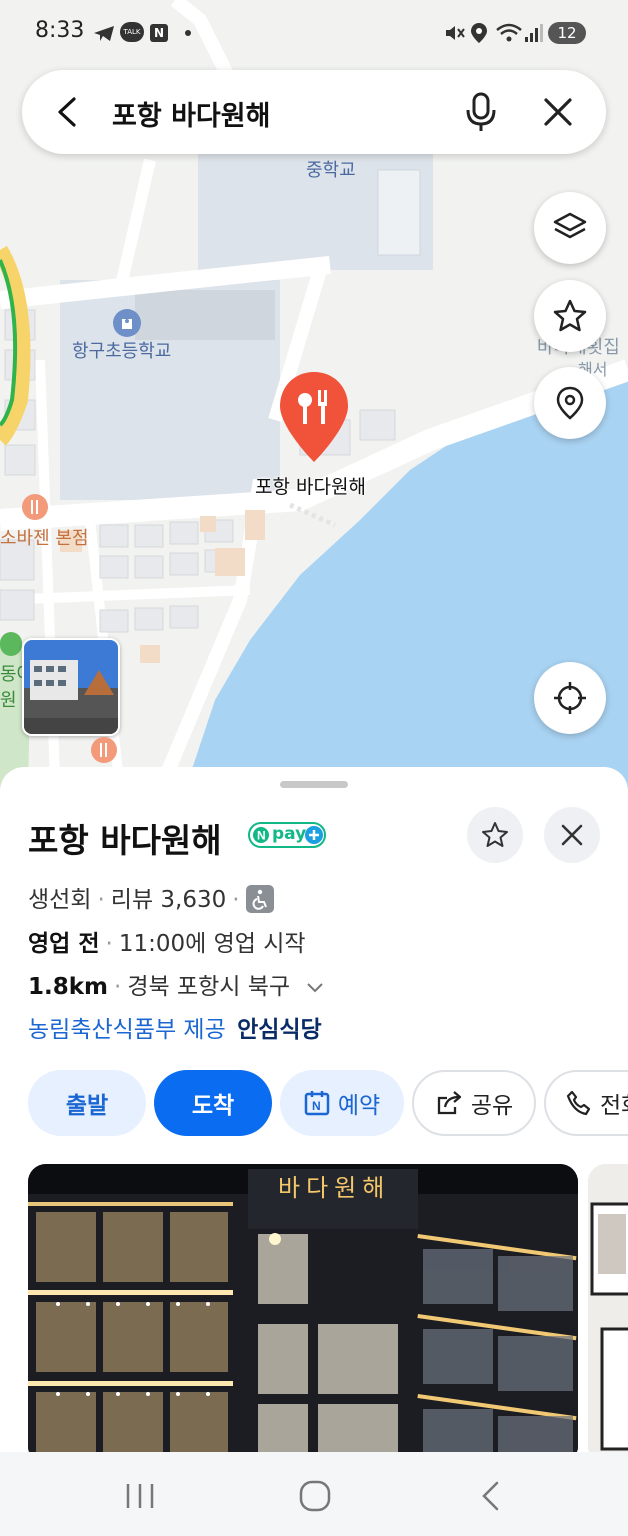  What do you see at coordinates (64, 944) in the screenshot?
I see `business-status: 영업 전` at bounding box center [64, 944].